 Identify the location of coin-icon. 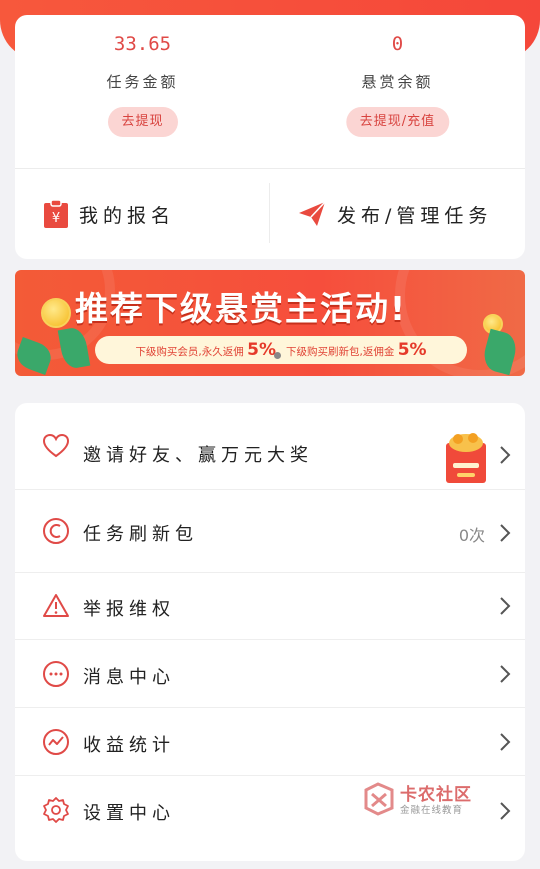
(56, 313).